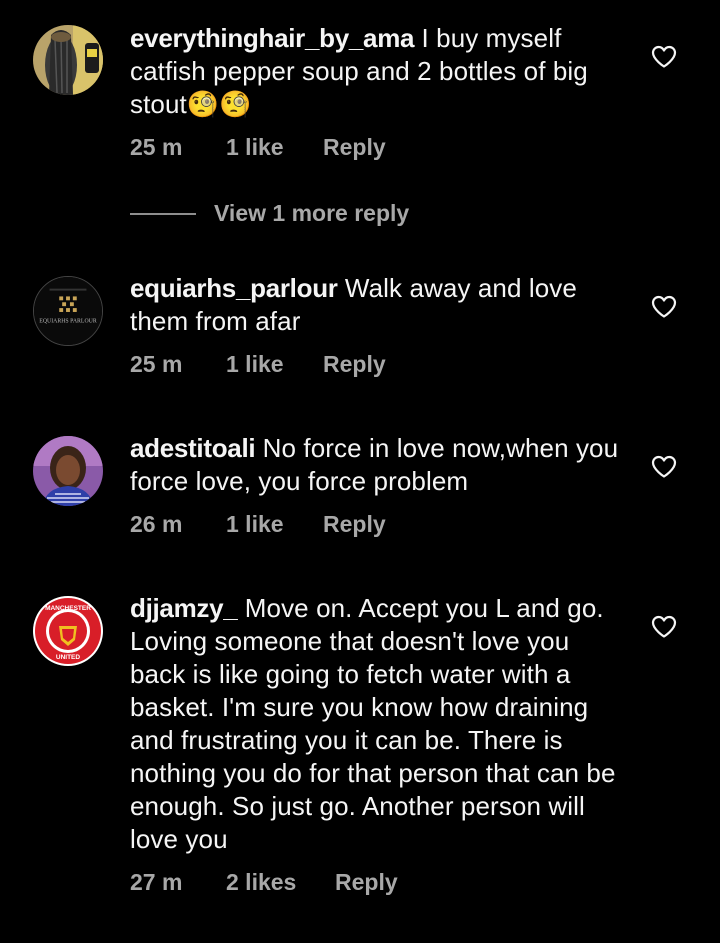 This screenshot has height=943, width=720. Describe the element at coordinates (312, 213) in the screenshot. I see `view-more-replies-label: View 1 more reply` at that location.